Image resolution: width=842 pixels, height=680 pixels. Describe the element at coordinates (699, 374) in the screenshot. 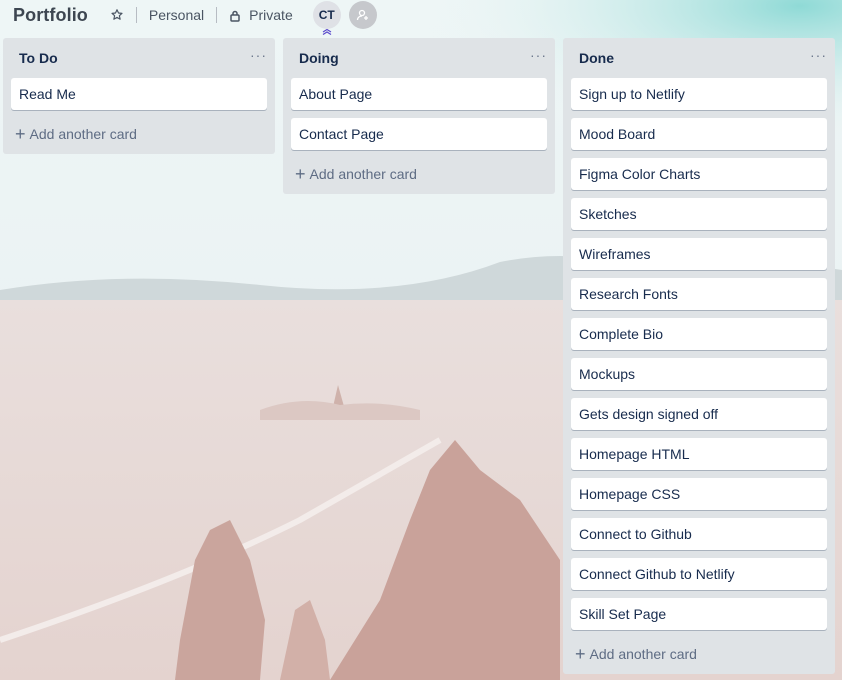

I see `card: Mockups` at that location.